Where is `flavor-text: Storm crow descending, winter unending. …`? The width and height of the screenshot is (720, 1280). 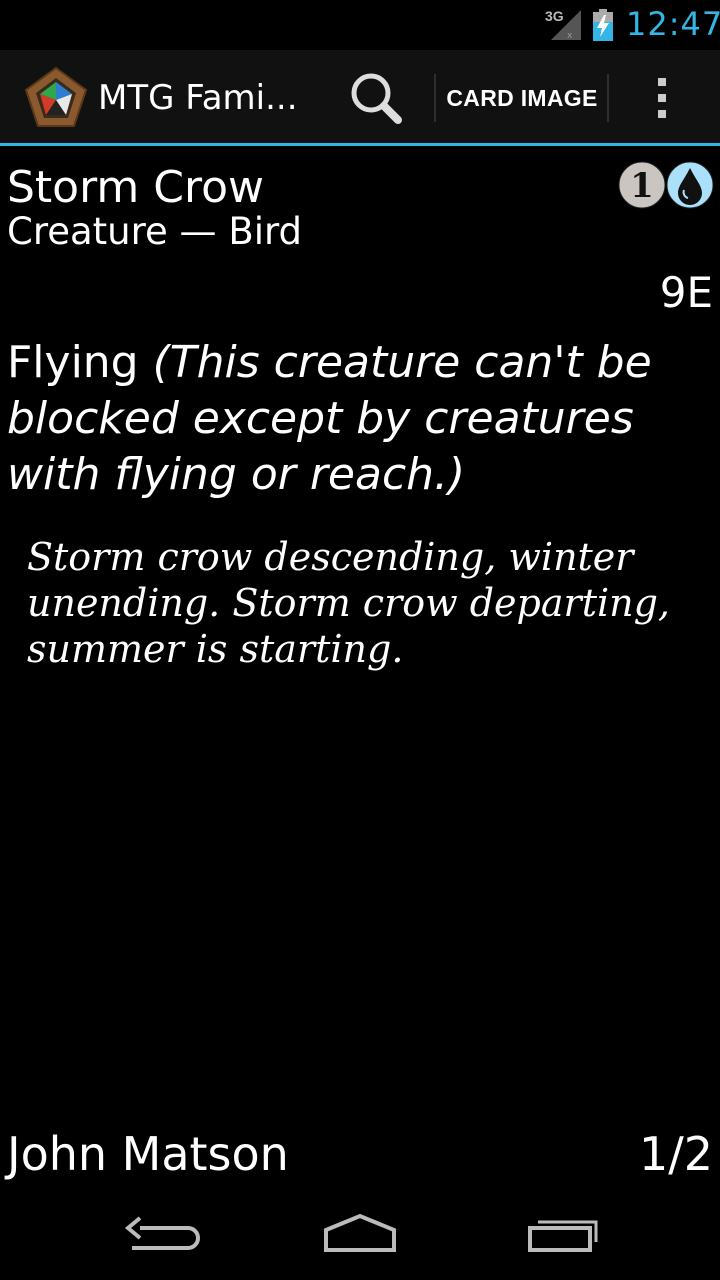 flavor-text: Storm crow descending, winter unending. … is located at coordinates (348, 603).